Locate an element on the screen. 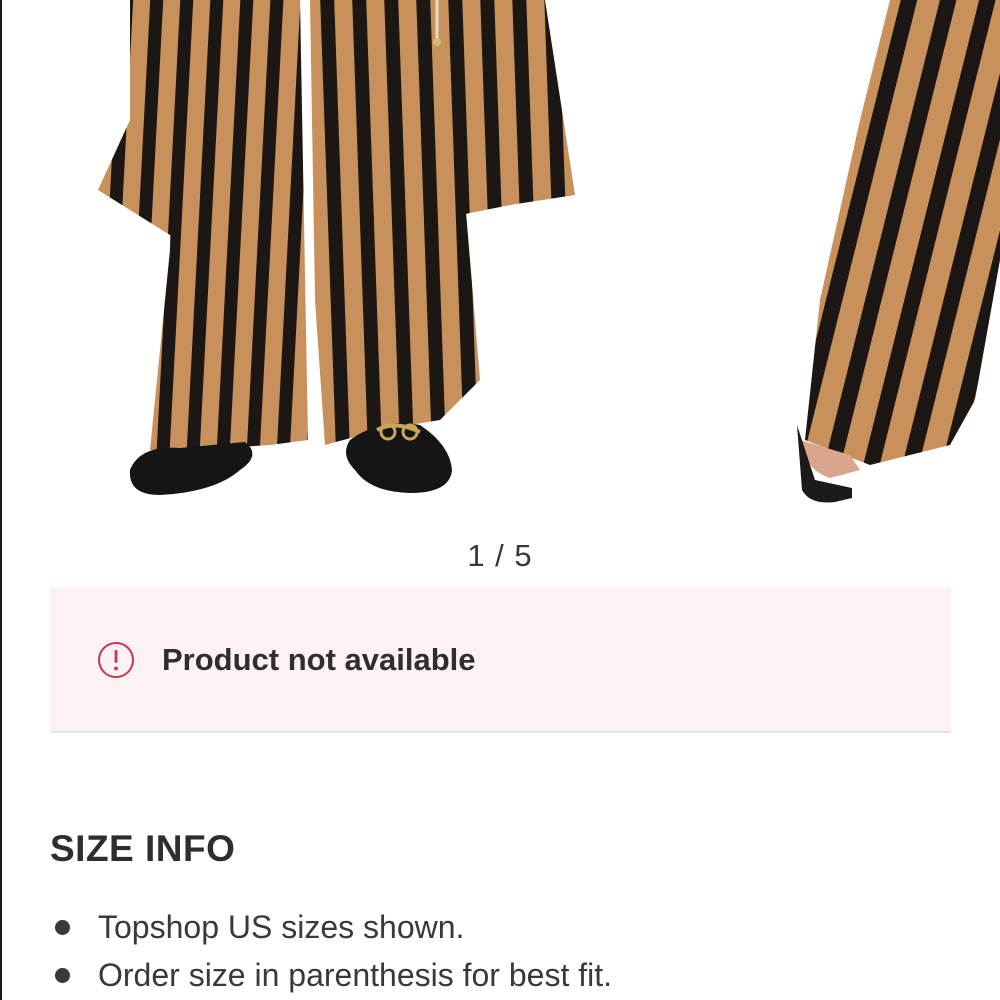 This screenshot has width=1000, height=1000. size-info-item-text: Order size in parenthesis for best fit. is located at coordinates (355, 975).